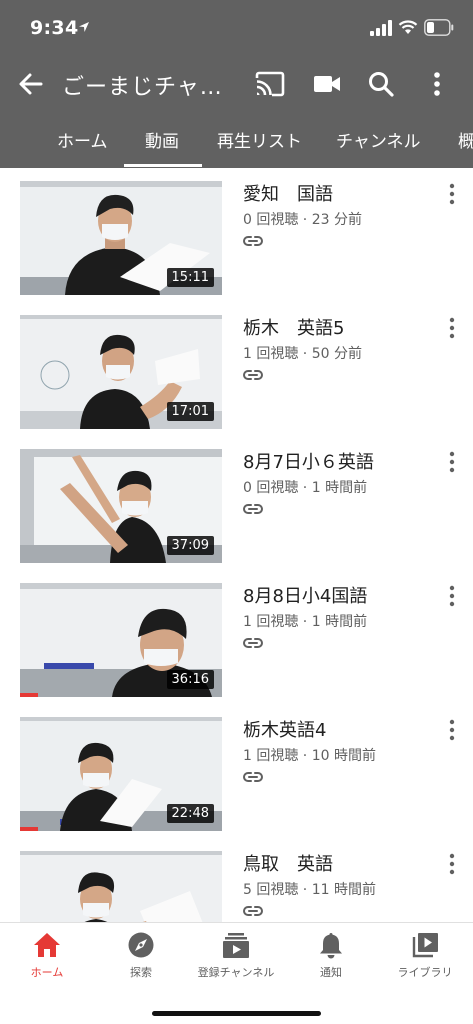 This screenshot has width=473, height=1024. Describe the element at coordinates (331, 972) in the screenshot. I see `nav-label: 通知` at that location.